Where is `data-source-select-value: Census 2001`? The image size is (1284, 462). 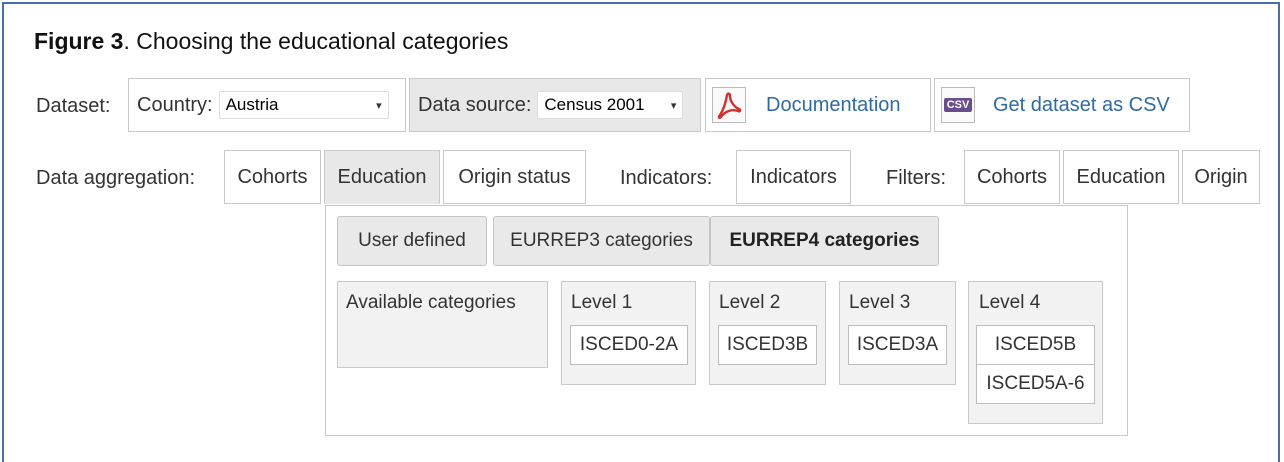
data-source-select-value: Census 2001 is located at coordinates (594, 104).